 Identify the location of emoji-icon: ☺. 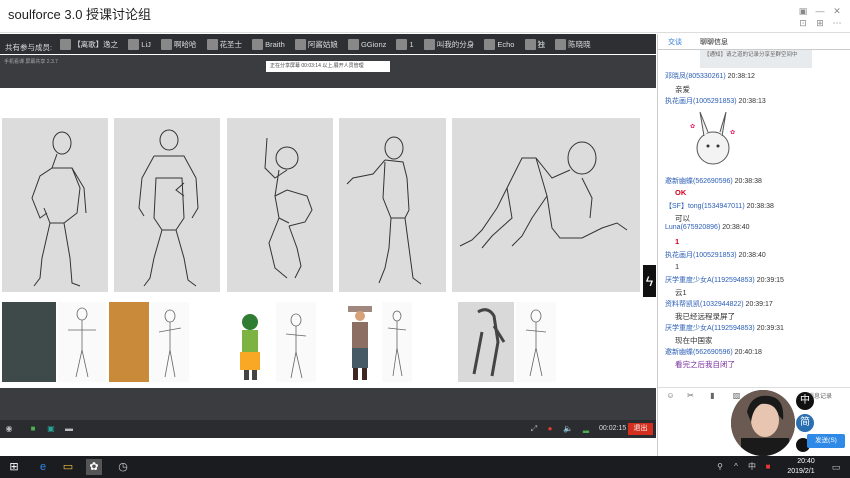
(670, 395).